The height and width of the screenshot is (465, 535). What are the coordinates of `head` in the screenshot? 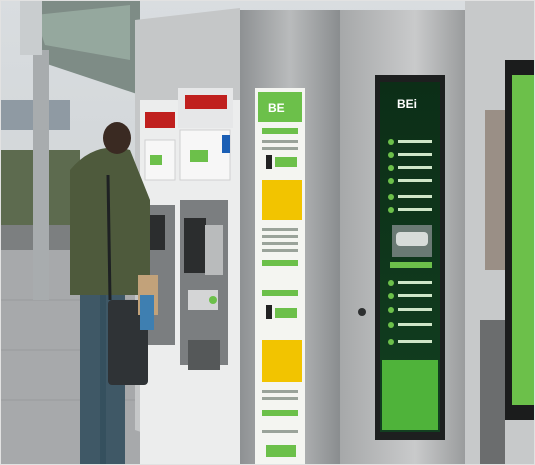 It's located at (117, 138).